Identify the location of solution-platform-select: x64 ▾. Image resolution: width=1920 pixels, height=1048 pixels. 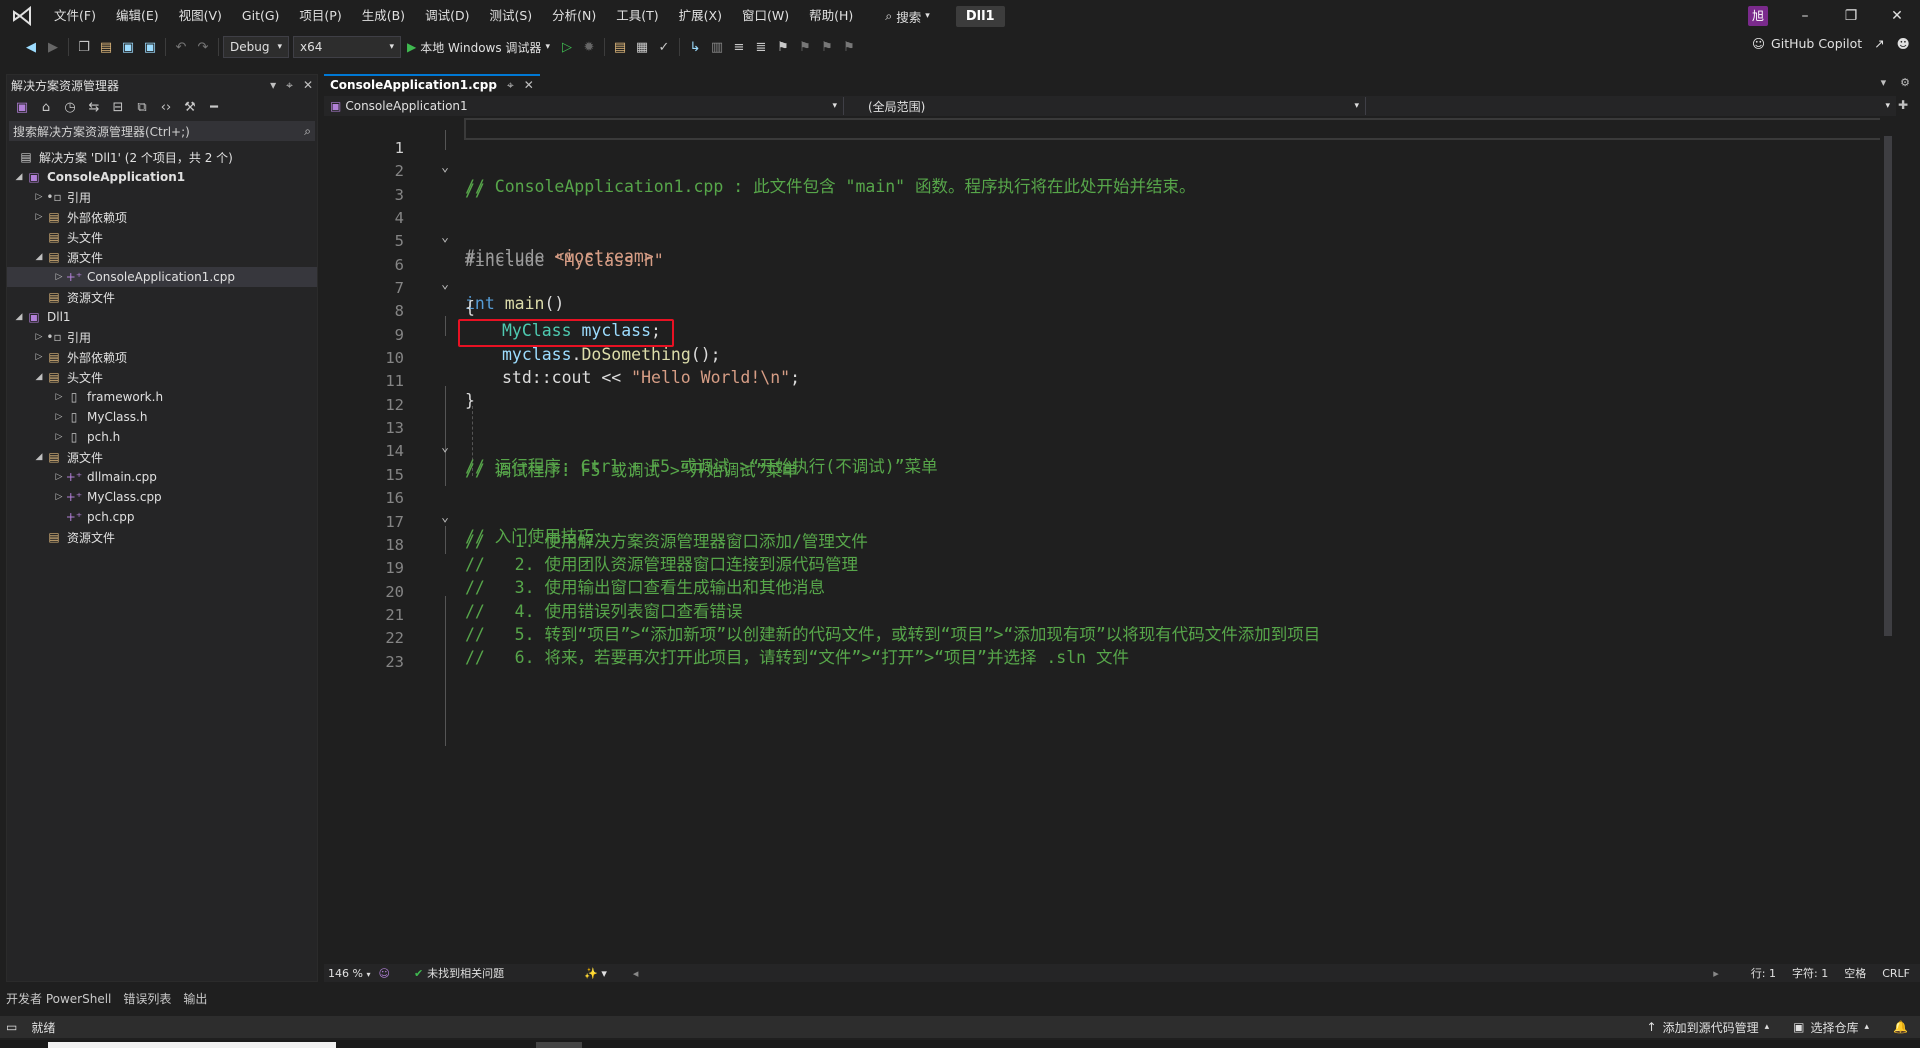
(347, 47).